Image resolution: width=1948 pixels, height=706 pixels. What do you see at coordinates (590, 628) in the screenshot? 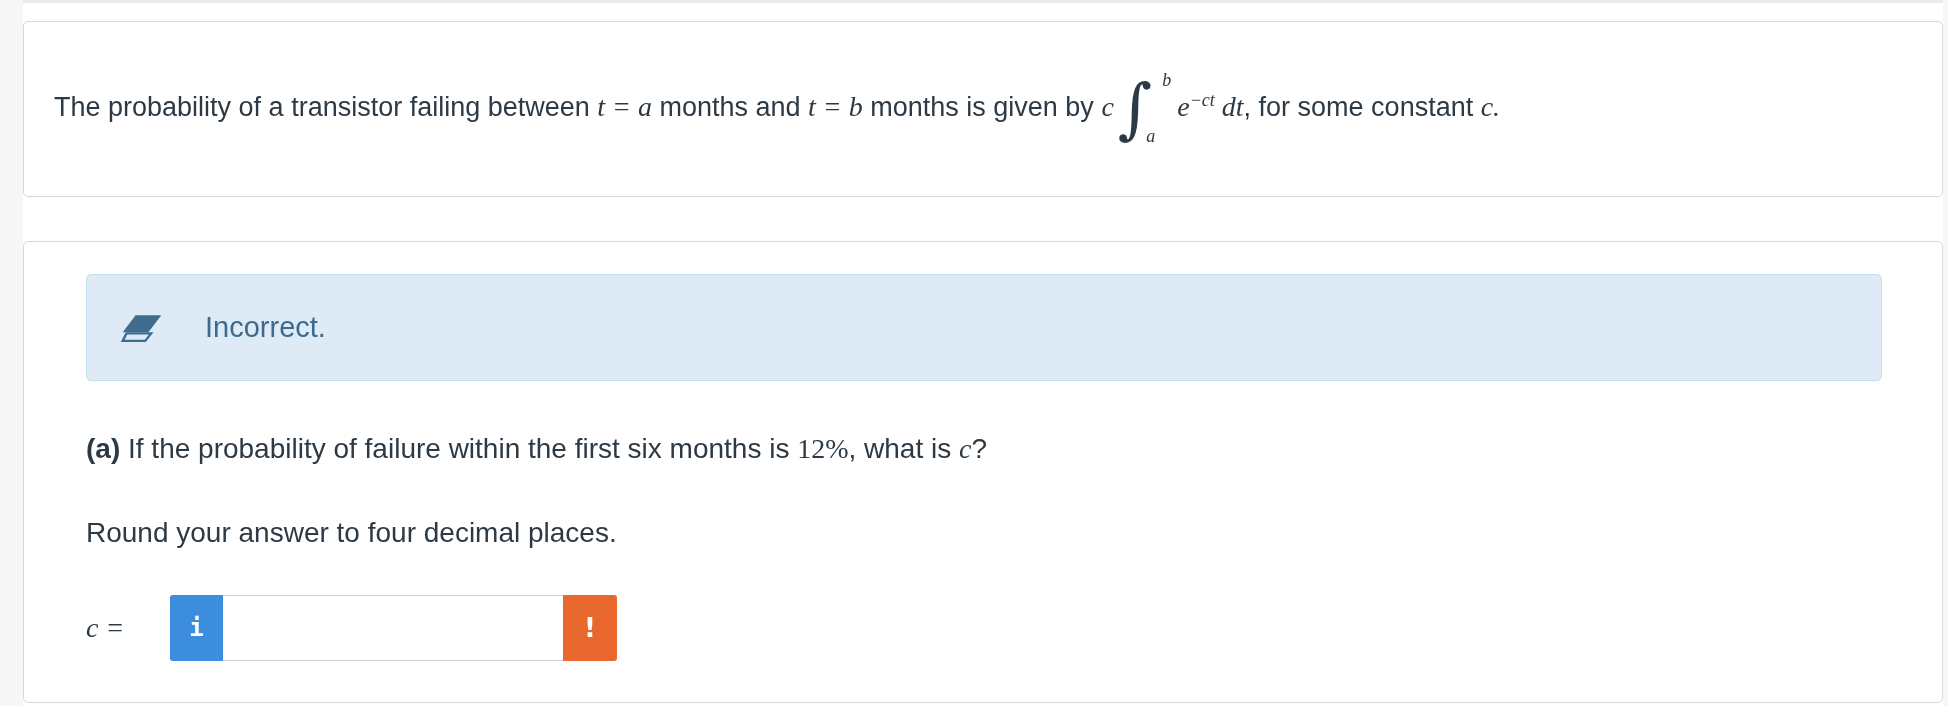
I see `warning-button: !` at bounding box center [590, 628].